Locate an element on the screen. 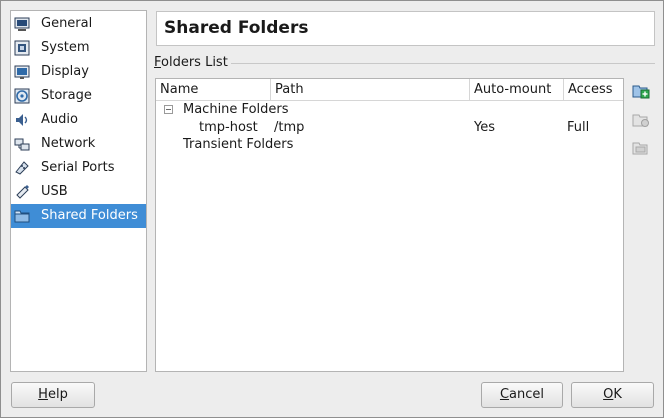  sidebar-item-display: Display is located at coordinates (78, 72).